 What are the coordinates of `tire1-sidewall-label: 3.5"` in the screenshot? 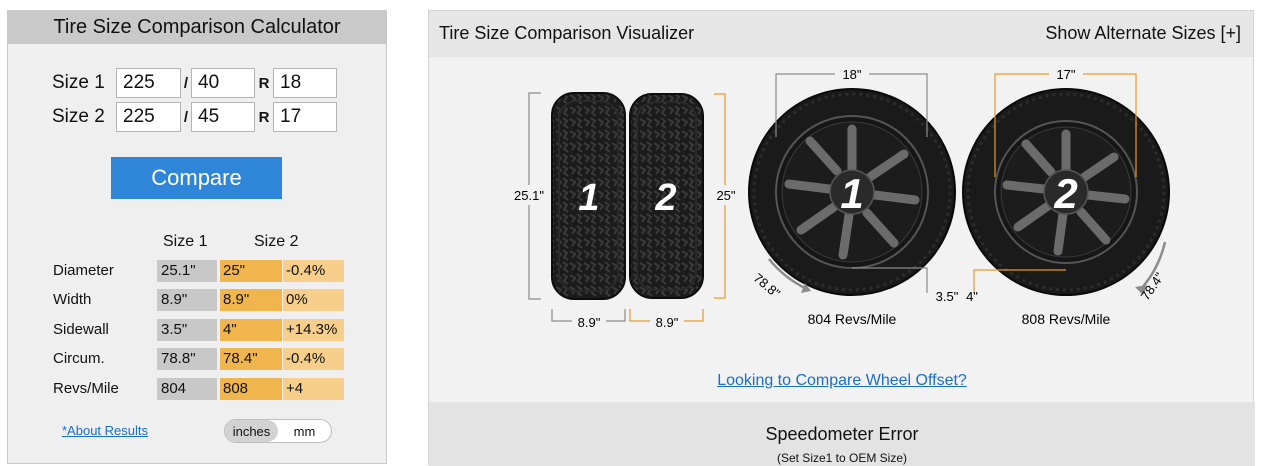 It's located at (947, 296).